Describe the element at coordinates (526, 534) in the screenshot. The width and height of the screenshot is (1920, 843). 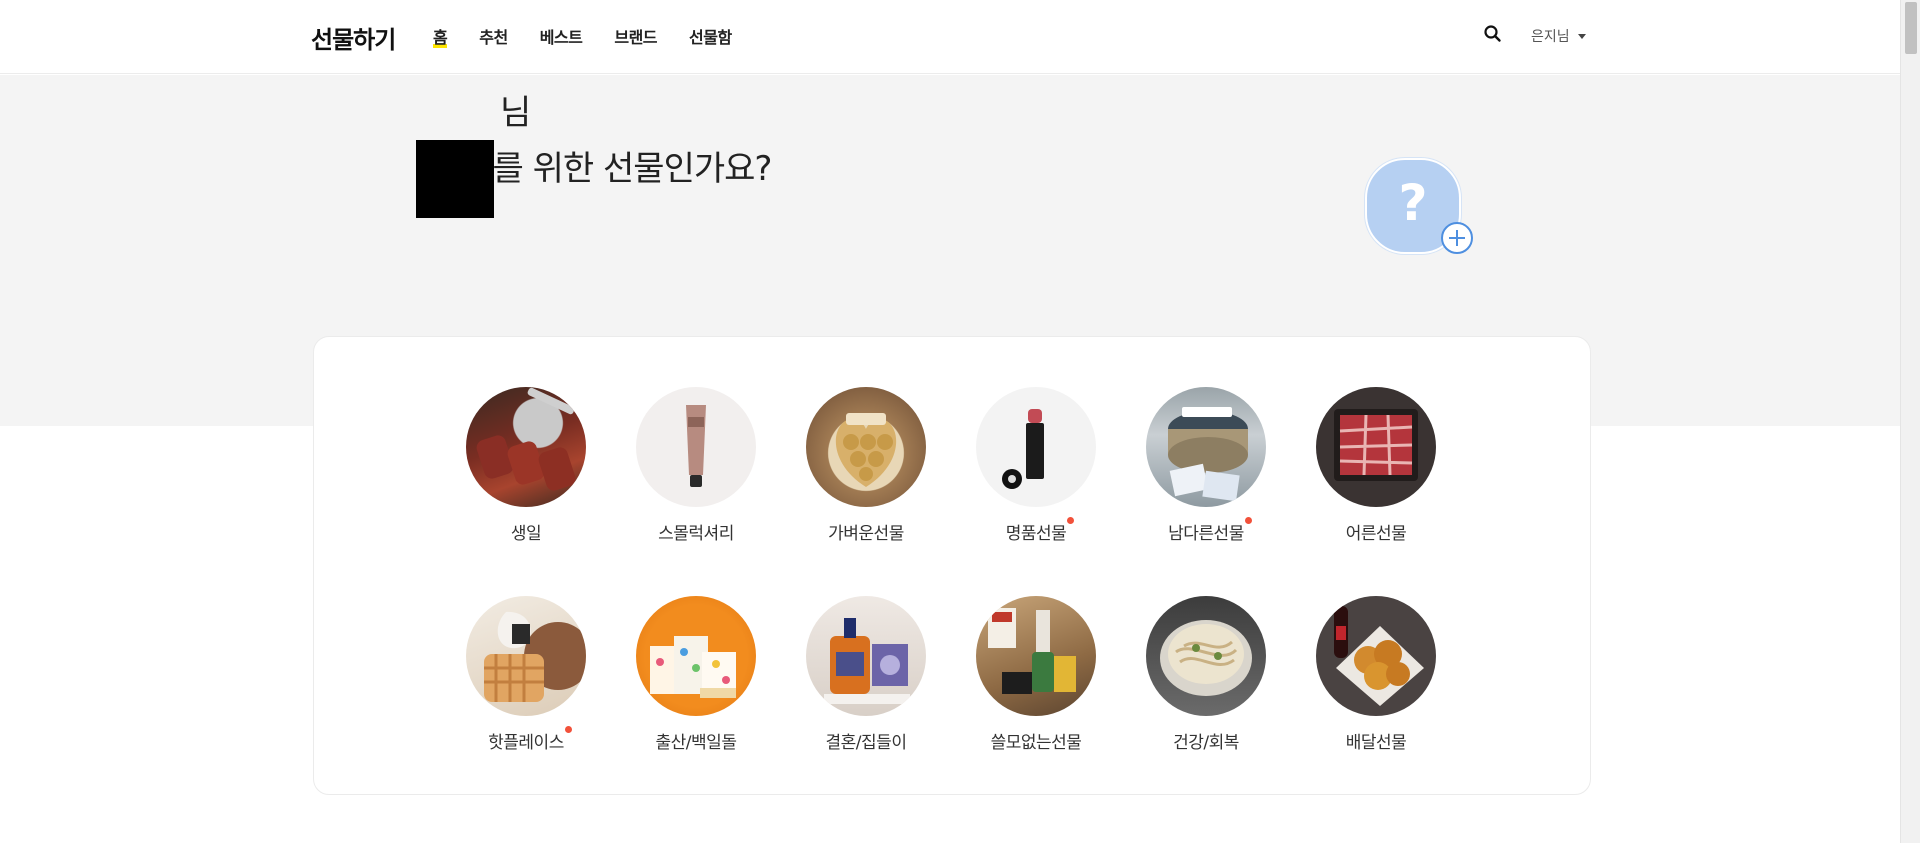
I see `category-label: 생일` at that location.